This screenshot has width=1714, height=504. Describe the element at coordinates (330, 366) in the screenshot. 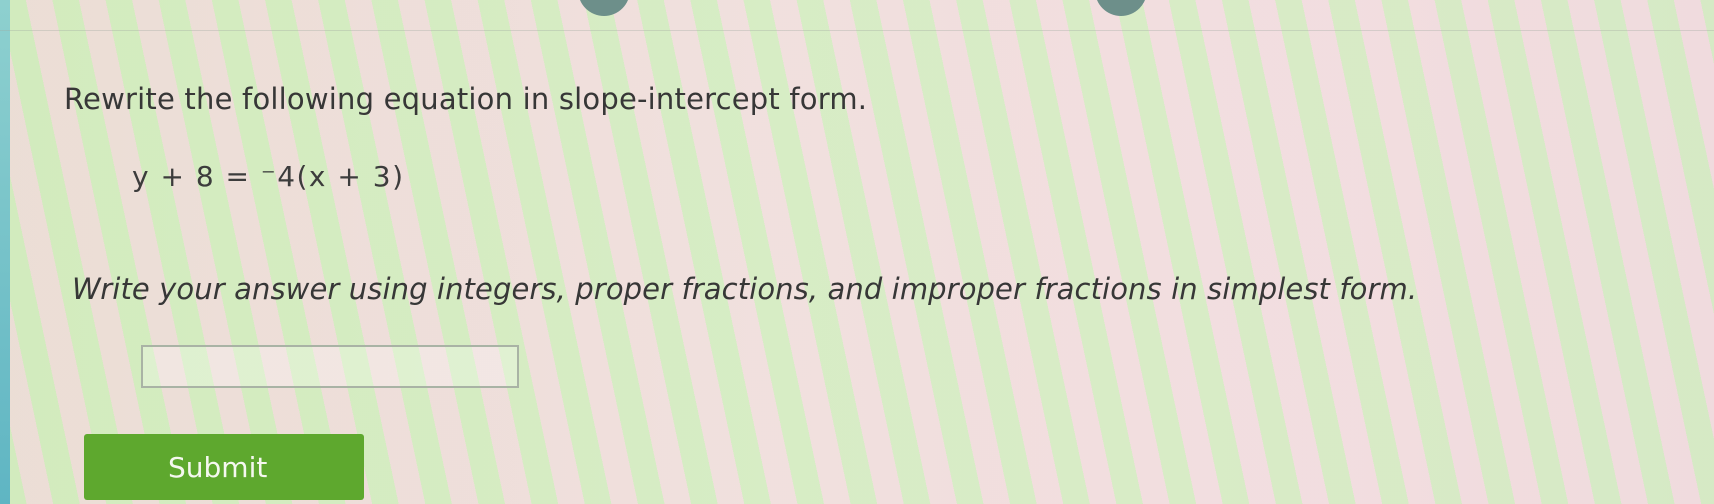

I see `answer-input` at that location.